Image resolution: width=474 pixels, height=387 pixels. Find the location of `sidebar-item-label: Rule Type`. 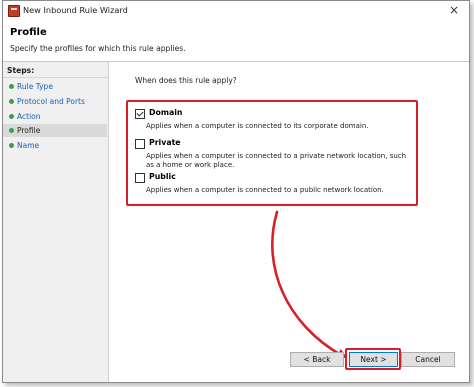

sidebar-item-label: Rule Type is located at coordinates (35, 86).